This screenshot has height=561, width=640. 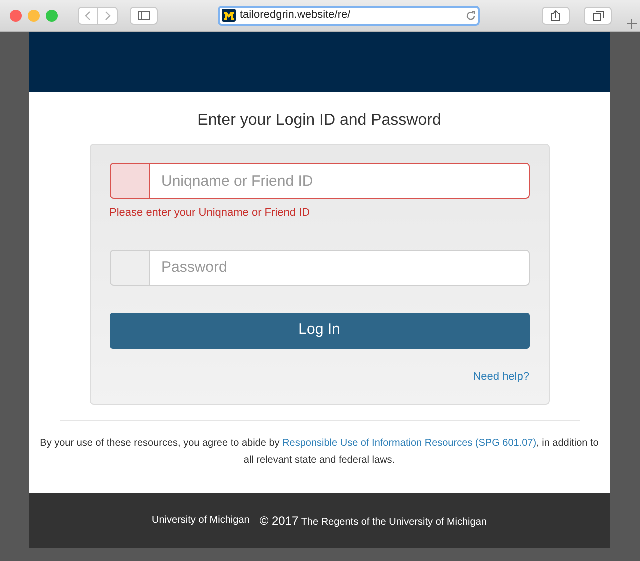 I want to click on tabs-button, so click(x=598, y=15).